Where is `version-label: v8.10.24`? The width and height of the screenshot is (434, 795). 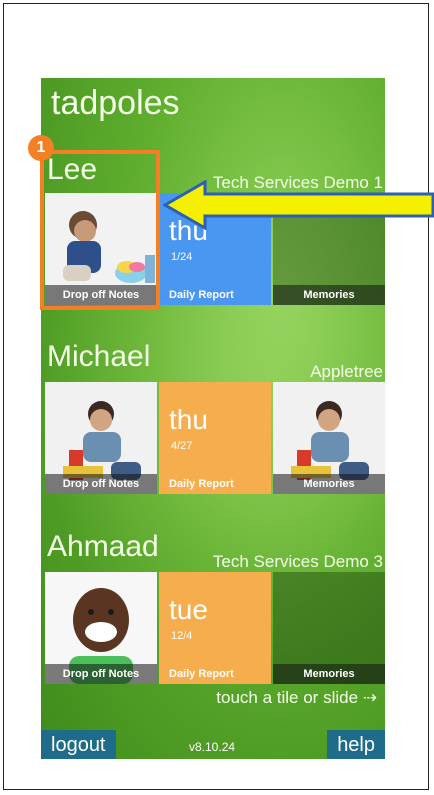
version-label: v8.10.24 is located at coordinates (212, 747).